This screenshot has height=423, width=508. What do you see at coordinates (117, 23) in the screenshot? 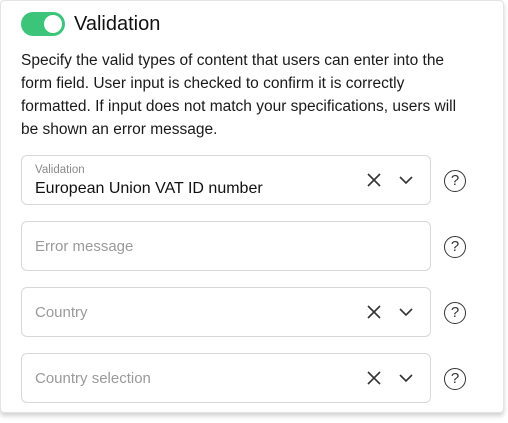
I see `section-title: Validation` at bounding box center [117, 23].